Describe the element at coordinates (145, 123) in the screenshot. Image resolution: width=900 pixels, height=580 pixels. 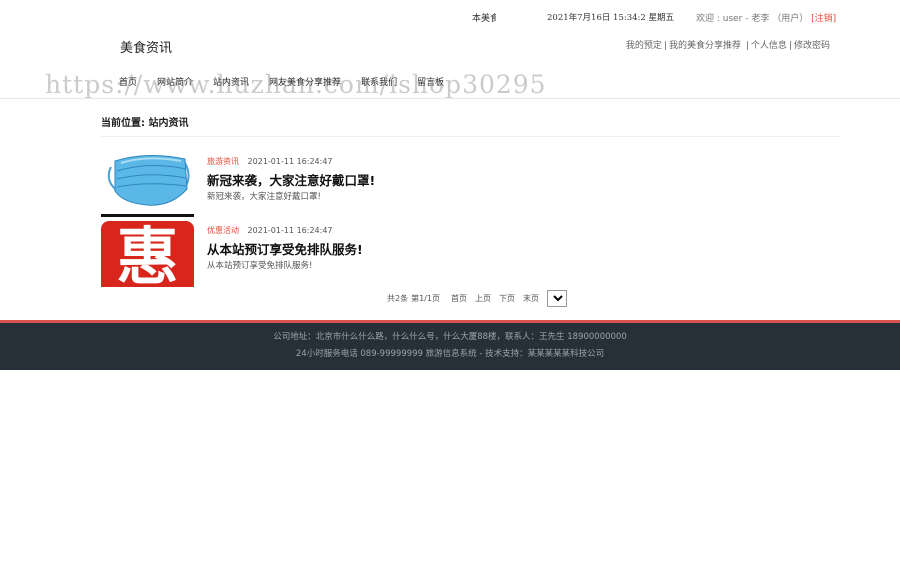
I see `breadcrumb: 当前位置: 站内资讯` at that location.